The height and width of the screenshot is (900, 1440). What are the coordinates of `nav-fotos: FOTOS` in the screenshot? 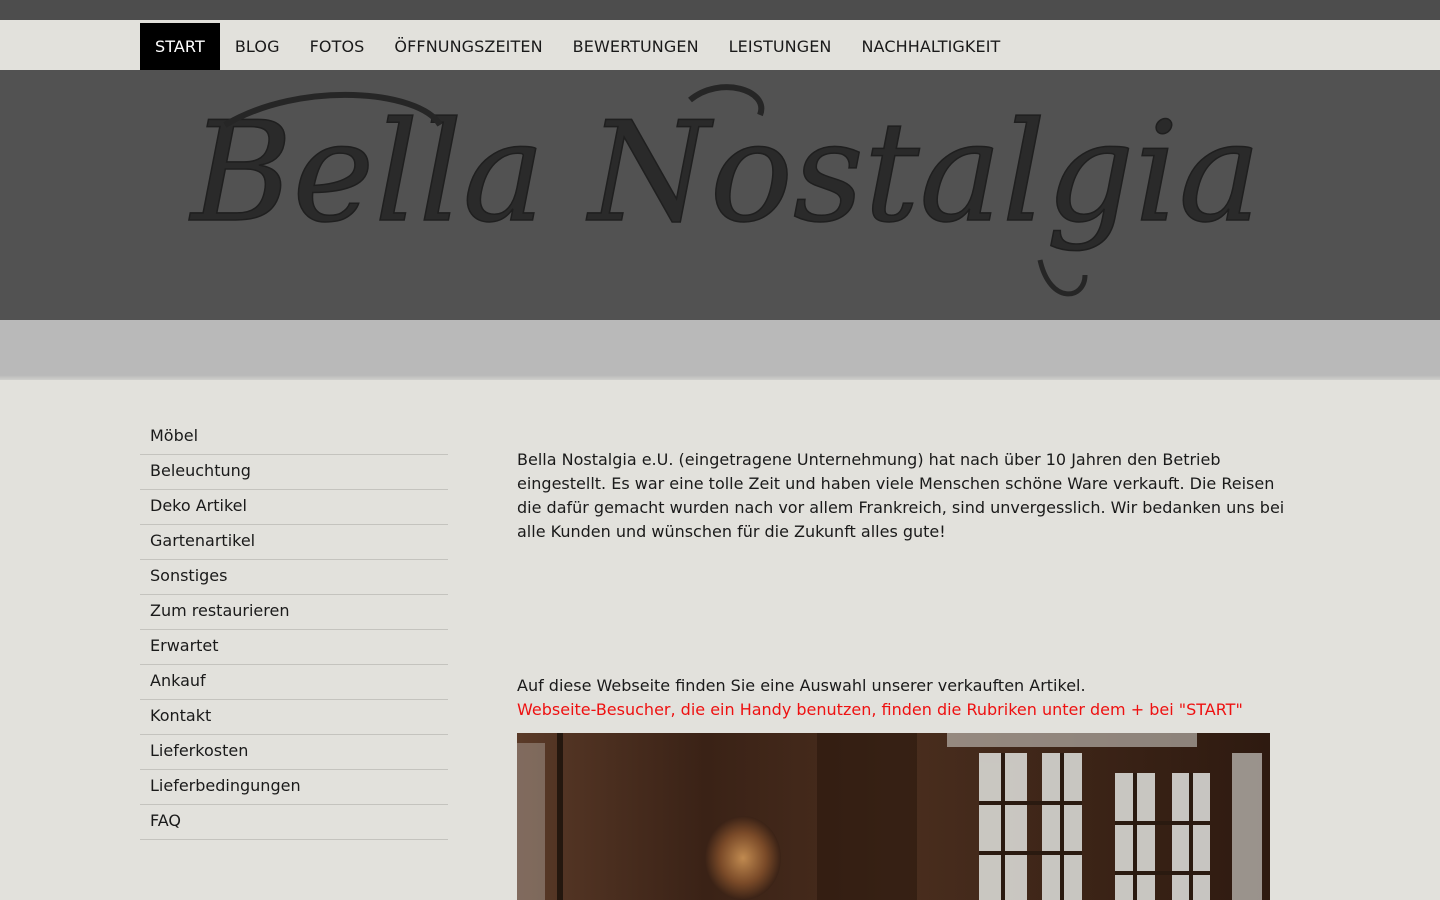 It's located at (337, 46).